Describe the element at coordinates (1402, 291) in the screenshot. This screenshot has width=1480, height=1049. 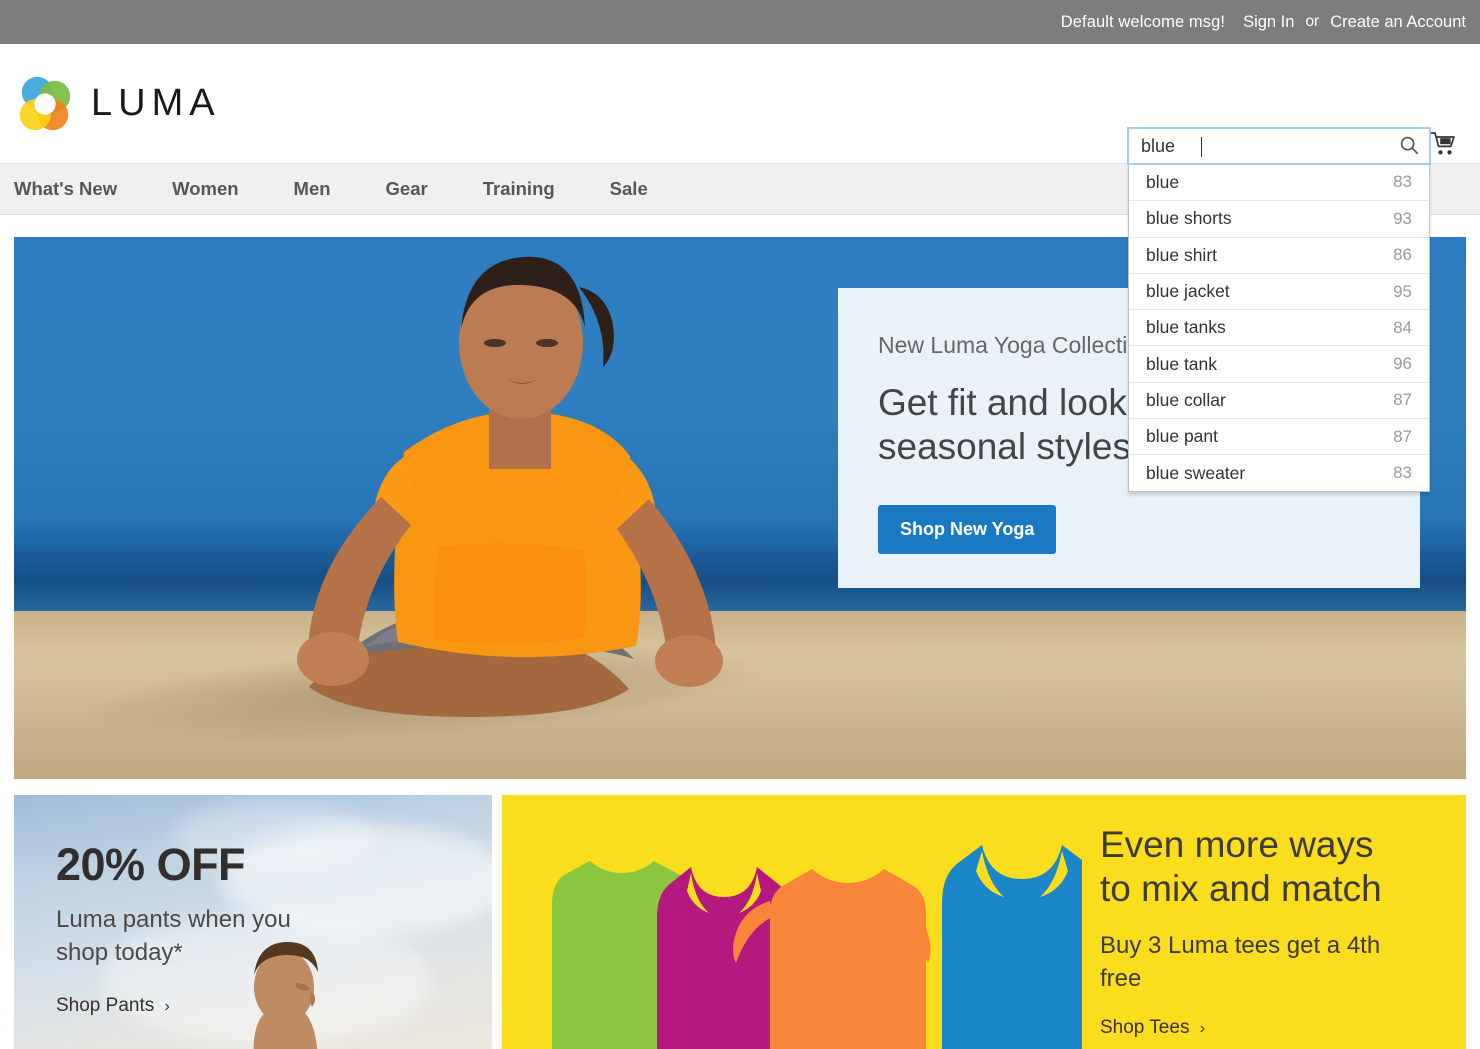
I see `autocomplete-count: 95` at that location.